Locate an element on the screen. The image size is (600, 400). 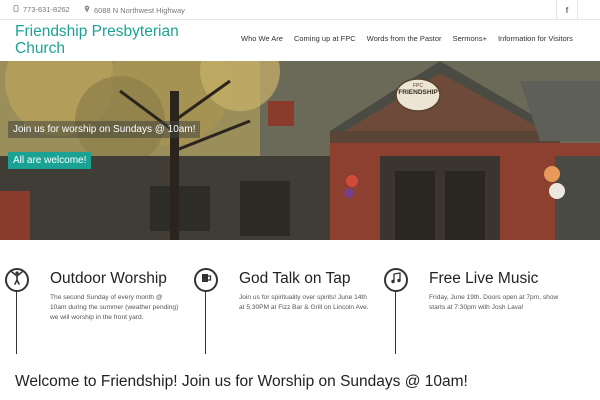
feature-title: Free Live Music is located at coordinates (484, 278).